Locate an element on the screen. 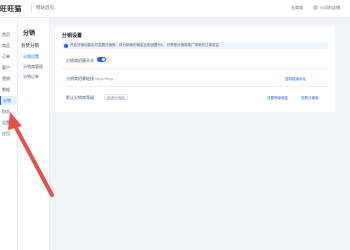 This screenshot has height=250, width=350. avatar is located at coordinates (315, 8).